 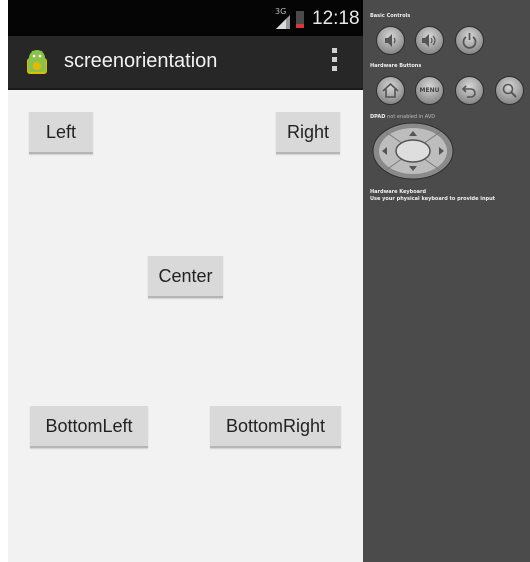 I want to click on menu-button: MENU, so click(x=429, y=90).